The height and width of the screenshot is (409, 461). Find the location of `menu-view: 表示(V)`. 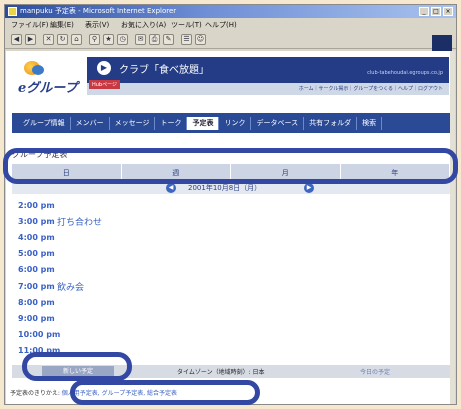

menu-view: 表示(V) is located at coordinates (97, 25).